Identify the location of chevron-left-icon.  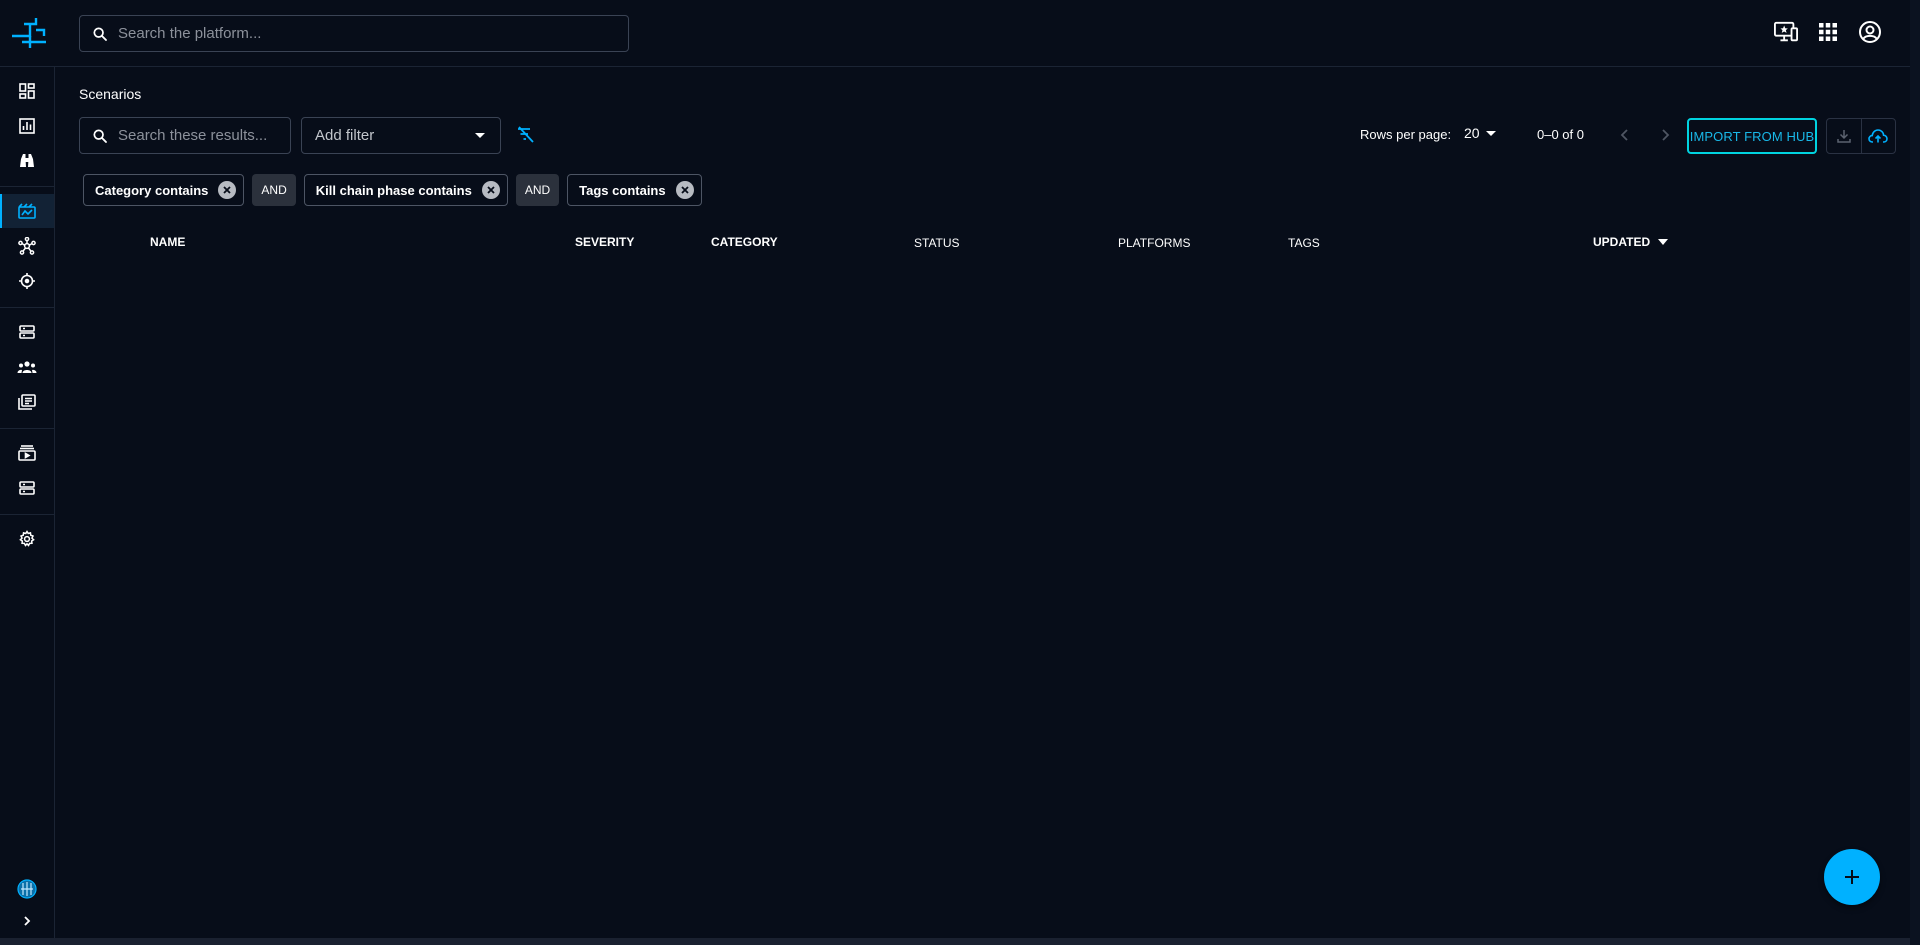
(1624, 135).